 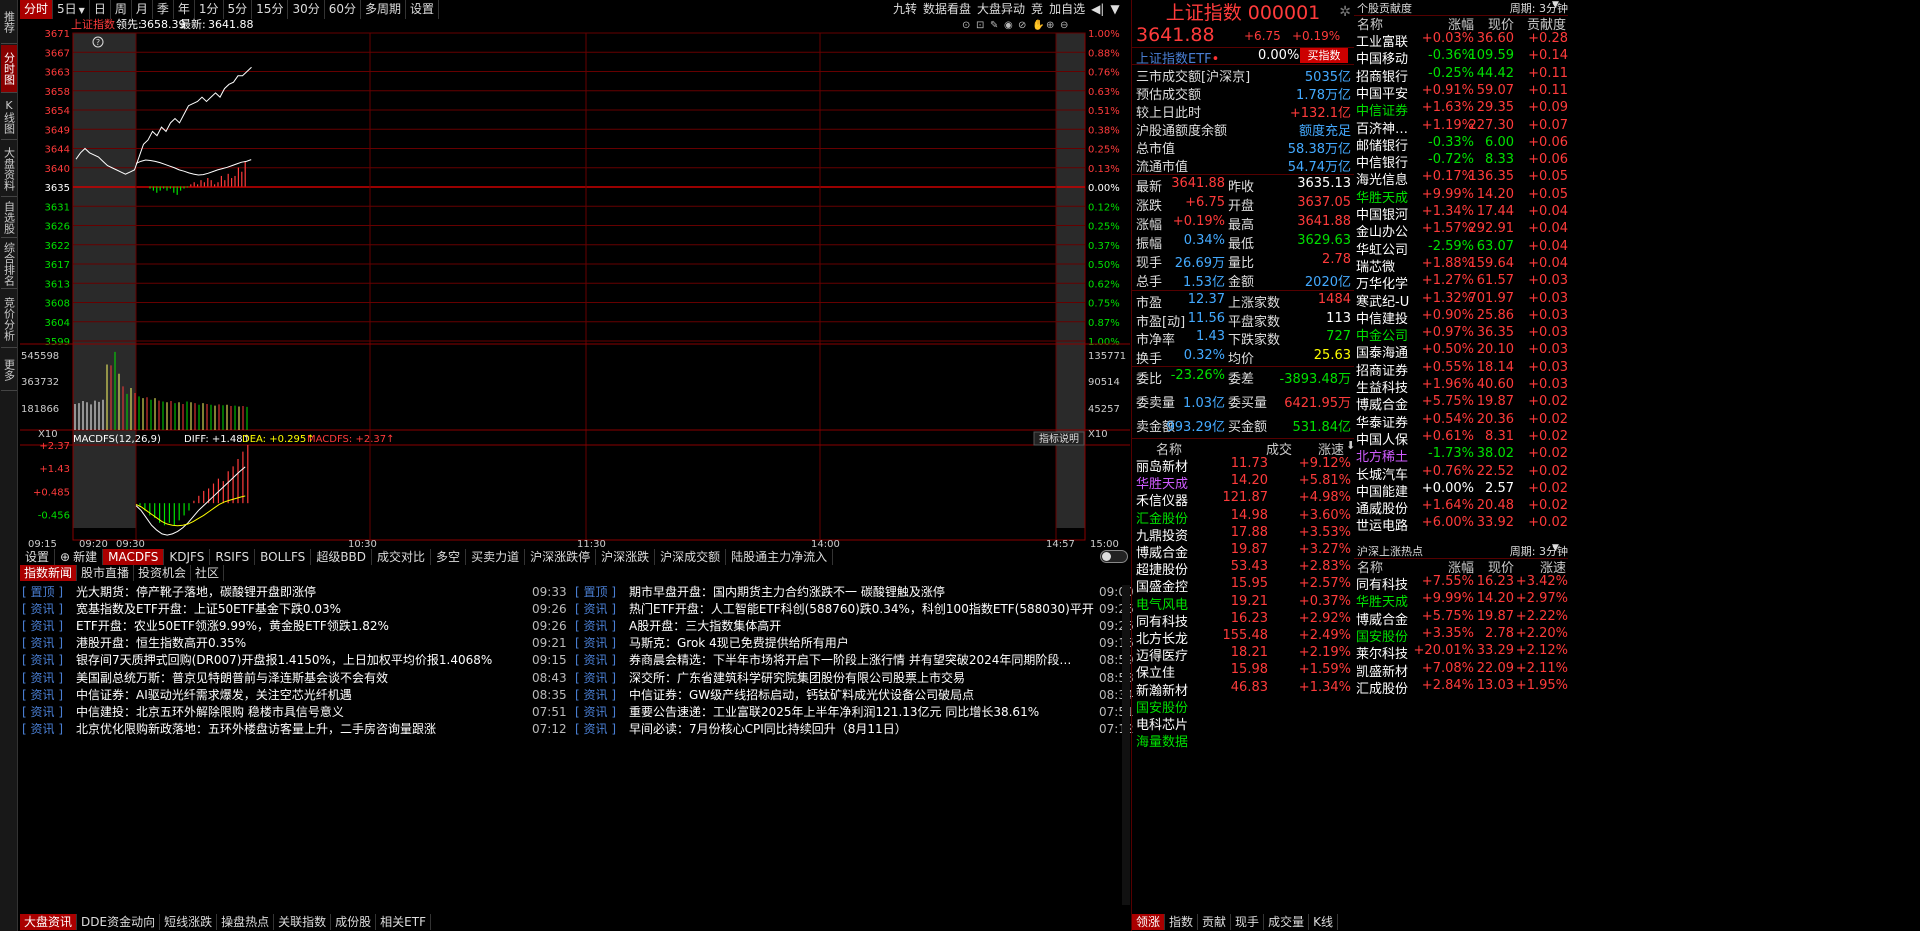 I want to click on news-tab-3: 社区, so click(x=208, y=573).